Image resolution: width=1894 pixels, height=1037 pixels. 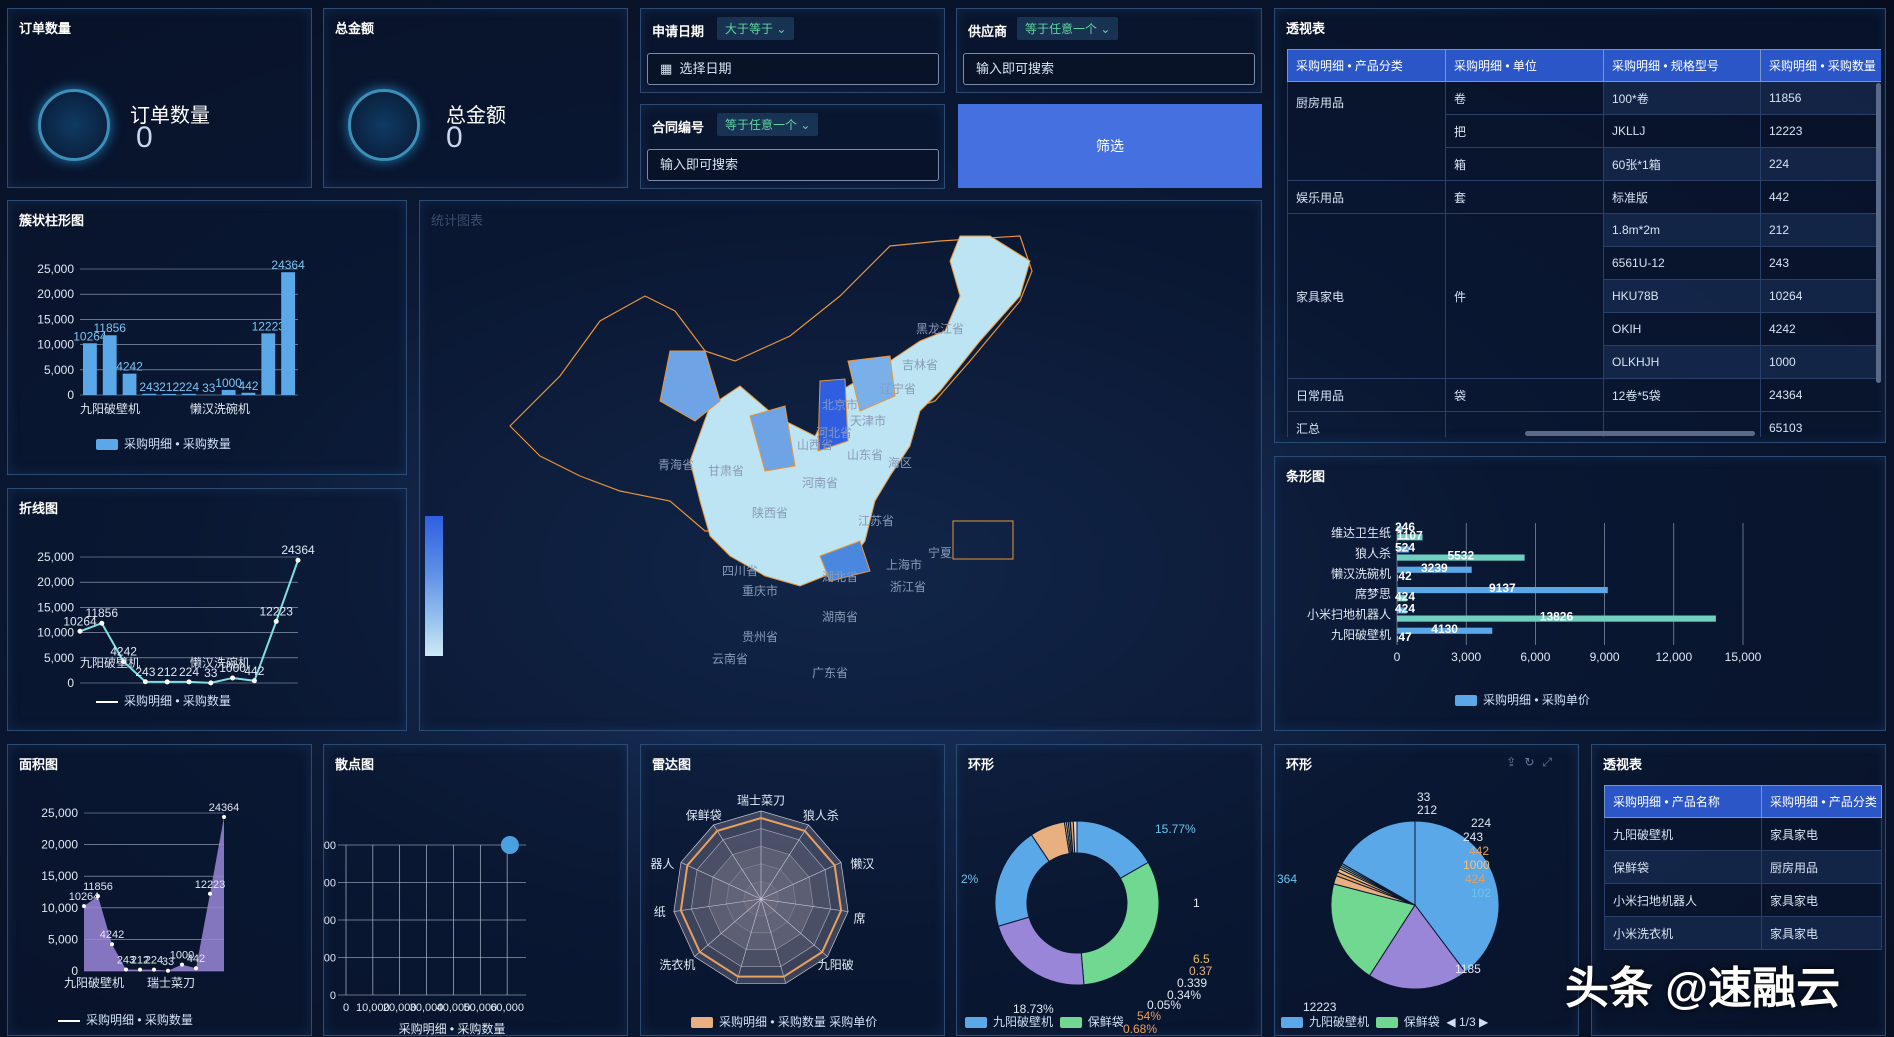 What do you see at coordinates (1384, 1021) in the screenshot?
I see `chart-legend: 九阳破壁机 保鲜袋 ◀ 1/3 ▶` at bounding box center [1384, 1021].